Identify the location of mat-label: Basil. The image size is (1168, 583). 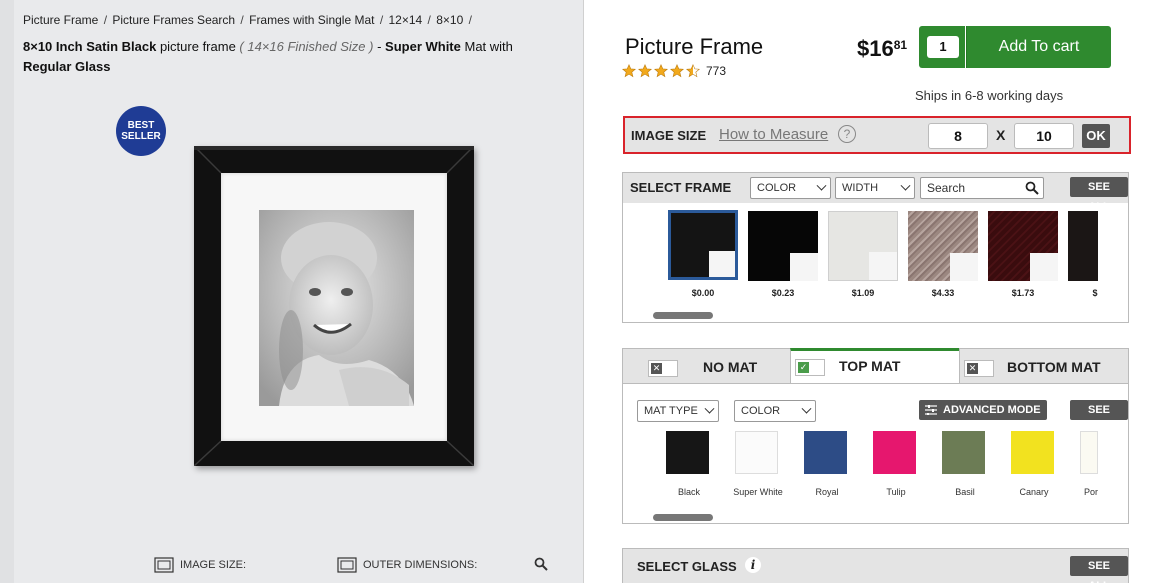
(965, 492).